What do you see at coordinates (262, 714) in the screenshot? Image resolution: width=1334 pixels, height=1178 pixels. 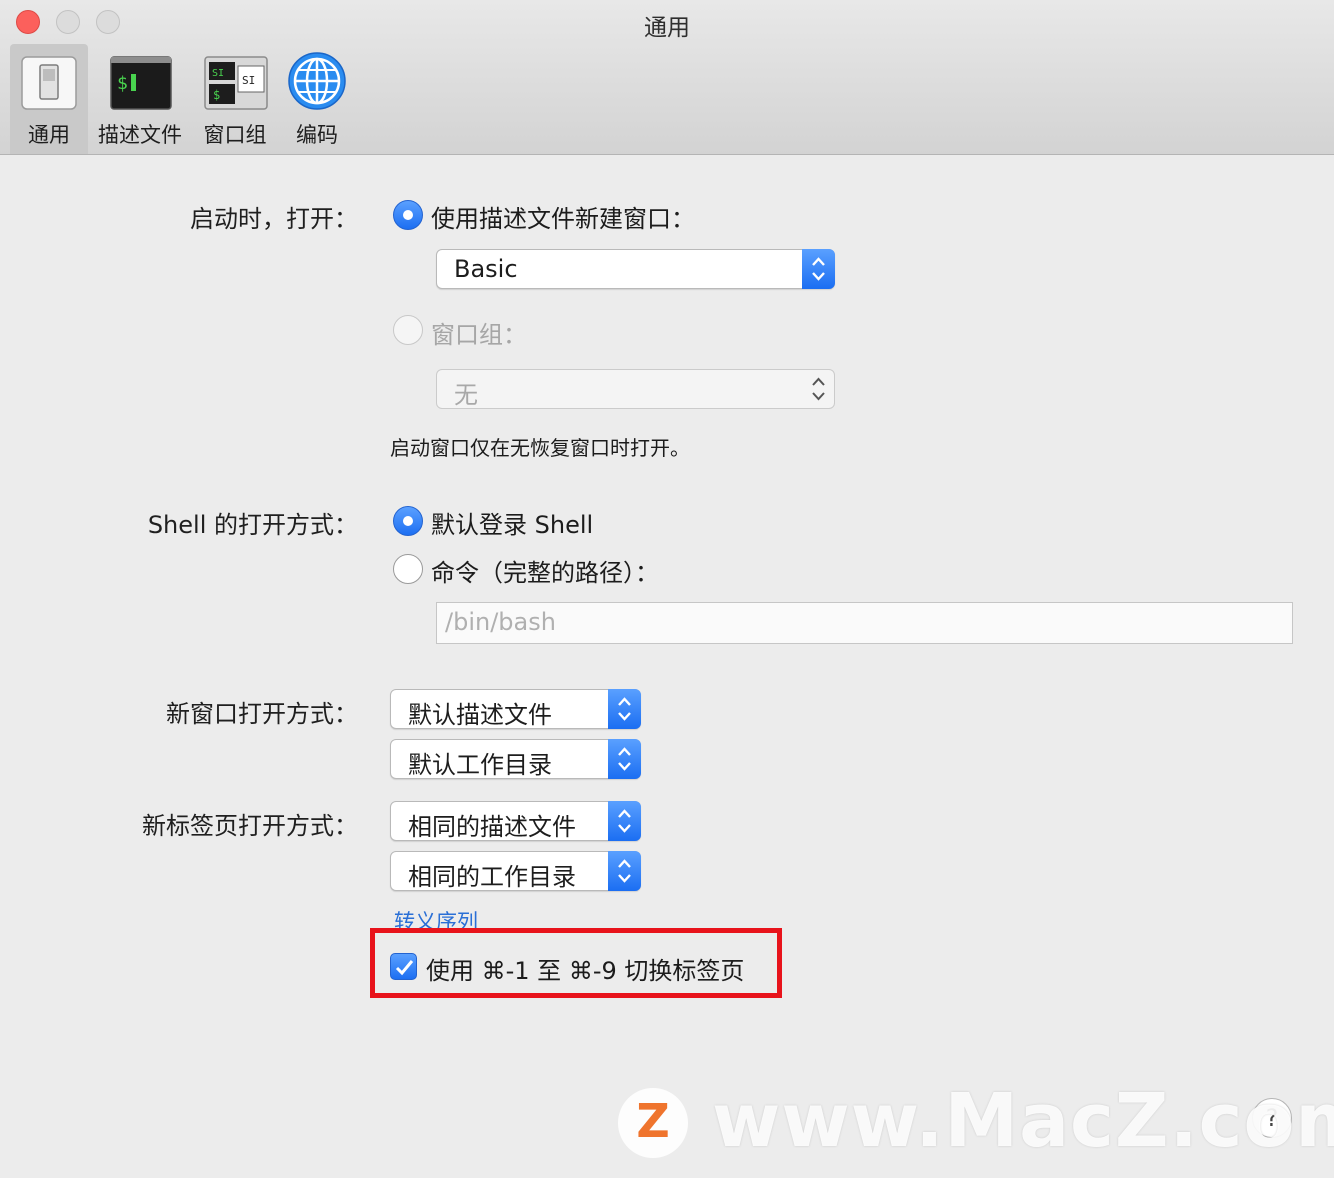 I see `new-window-label: 新窗口打开方式：` at bounding box center [262, 714].